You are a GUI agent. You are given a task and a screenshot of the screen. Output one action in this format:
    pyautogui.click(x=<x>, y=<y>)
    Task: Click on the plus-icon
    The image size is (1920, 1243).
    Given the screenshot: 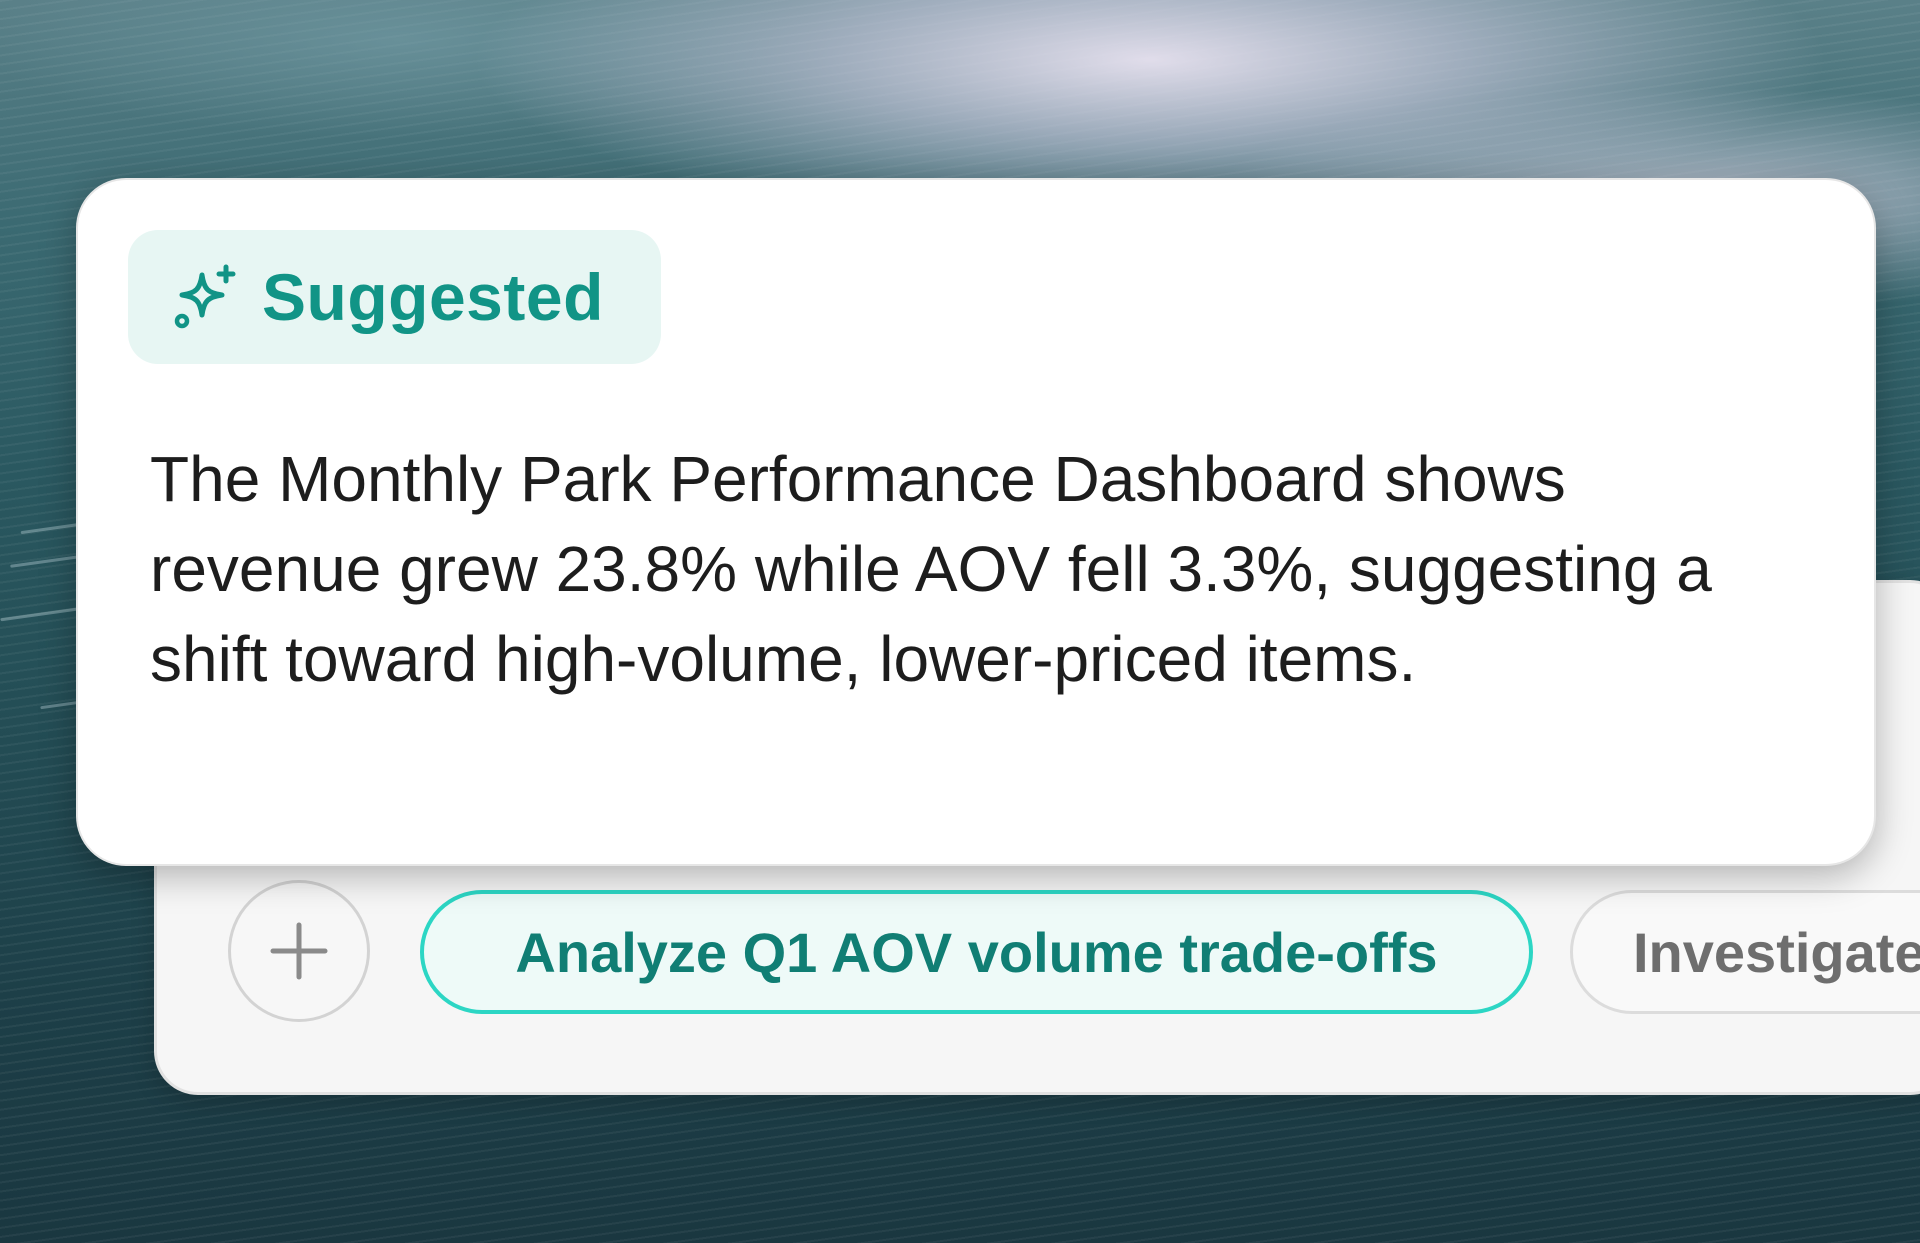 What is the action you would take?
    pyautogui.click(x=299, y=951)
    